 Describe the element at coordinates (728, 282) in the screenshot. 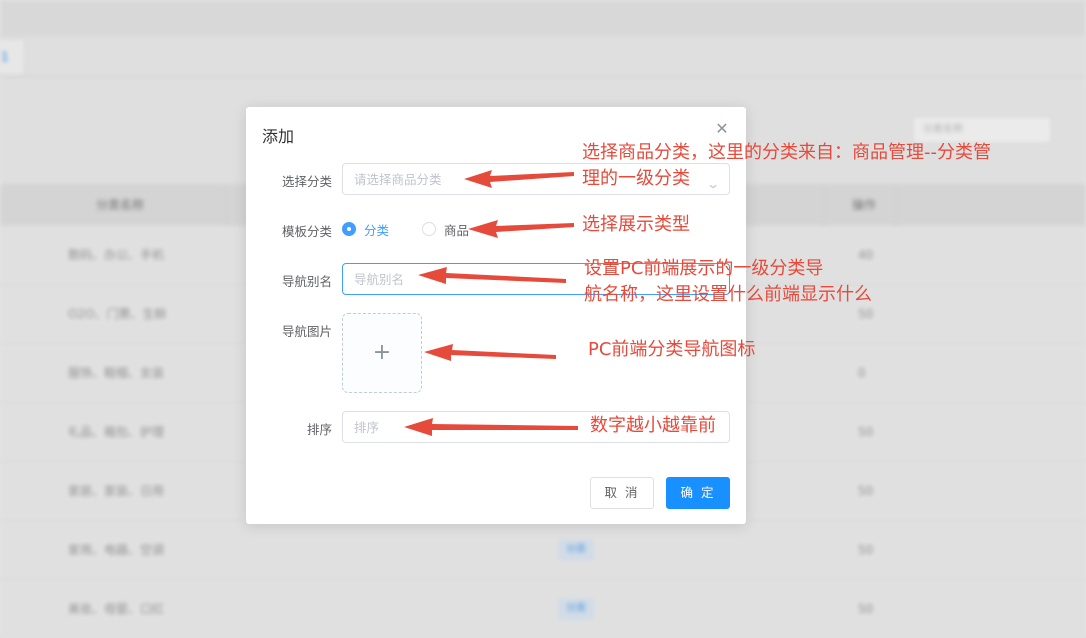

I see `annotation-alias: 设置PC前端展示的一级分类导 航名称，这里设置什么前端显示什么` at that location.